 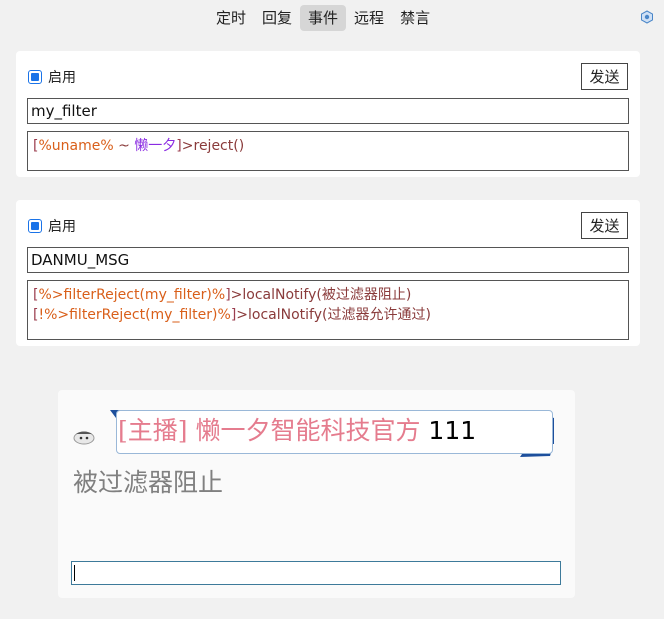 What do you see at coordinates (321, 295) in the screenshot?
I see `code-token: >localNotify(被过滤器阻止)` at bounding box center [321, 295].